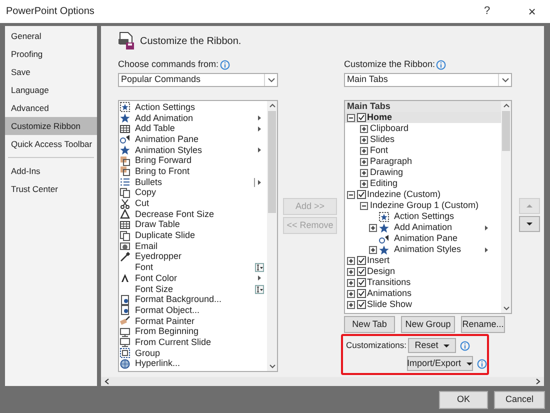  What do you see at coordinates (423, 161) in the screenshot?
I see `tree-item: Paragraph` at bounding box center [423, 161].